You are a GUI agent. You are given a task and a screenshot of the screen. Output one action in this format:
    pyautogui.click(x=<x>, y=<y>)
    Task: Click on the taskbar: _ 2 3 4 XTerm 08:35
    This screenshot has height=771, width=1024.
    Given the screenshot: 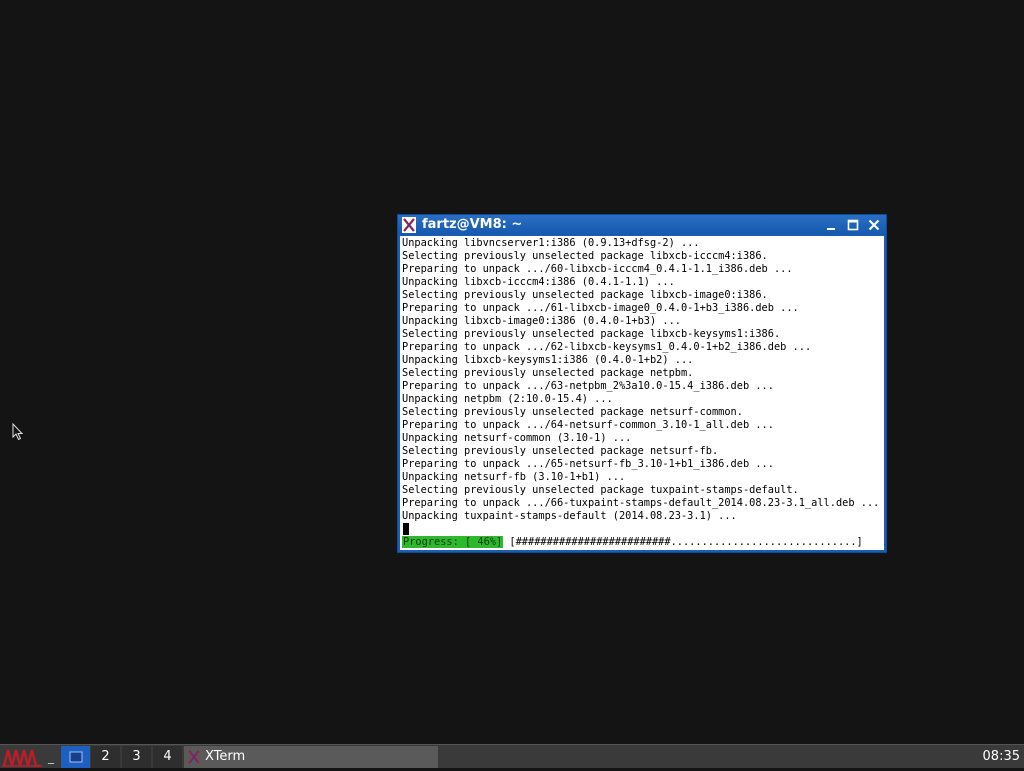 What is the action you would take?
    pyautogui.click(x=512, y=756)
    